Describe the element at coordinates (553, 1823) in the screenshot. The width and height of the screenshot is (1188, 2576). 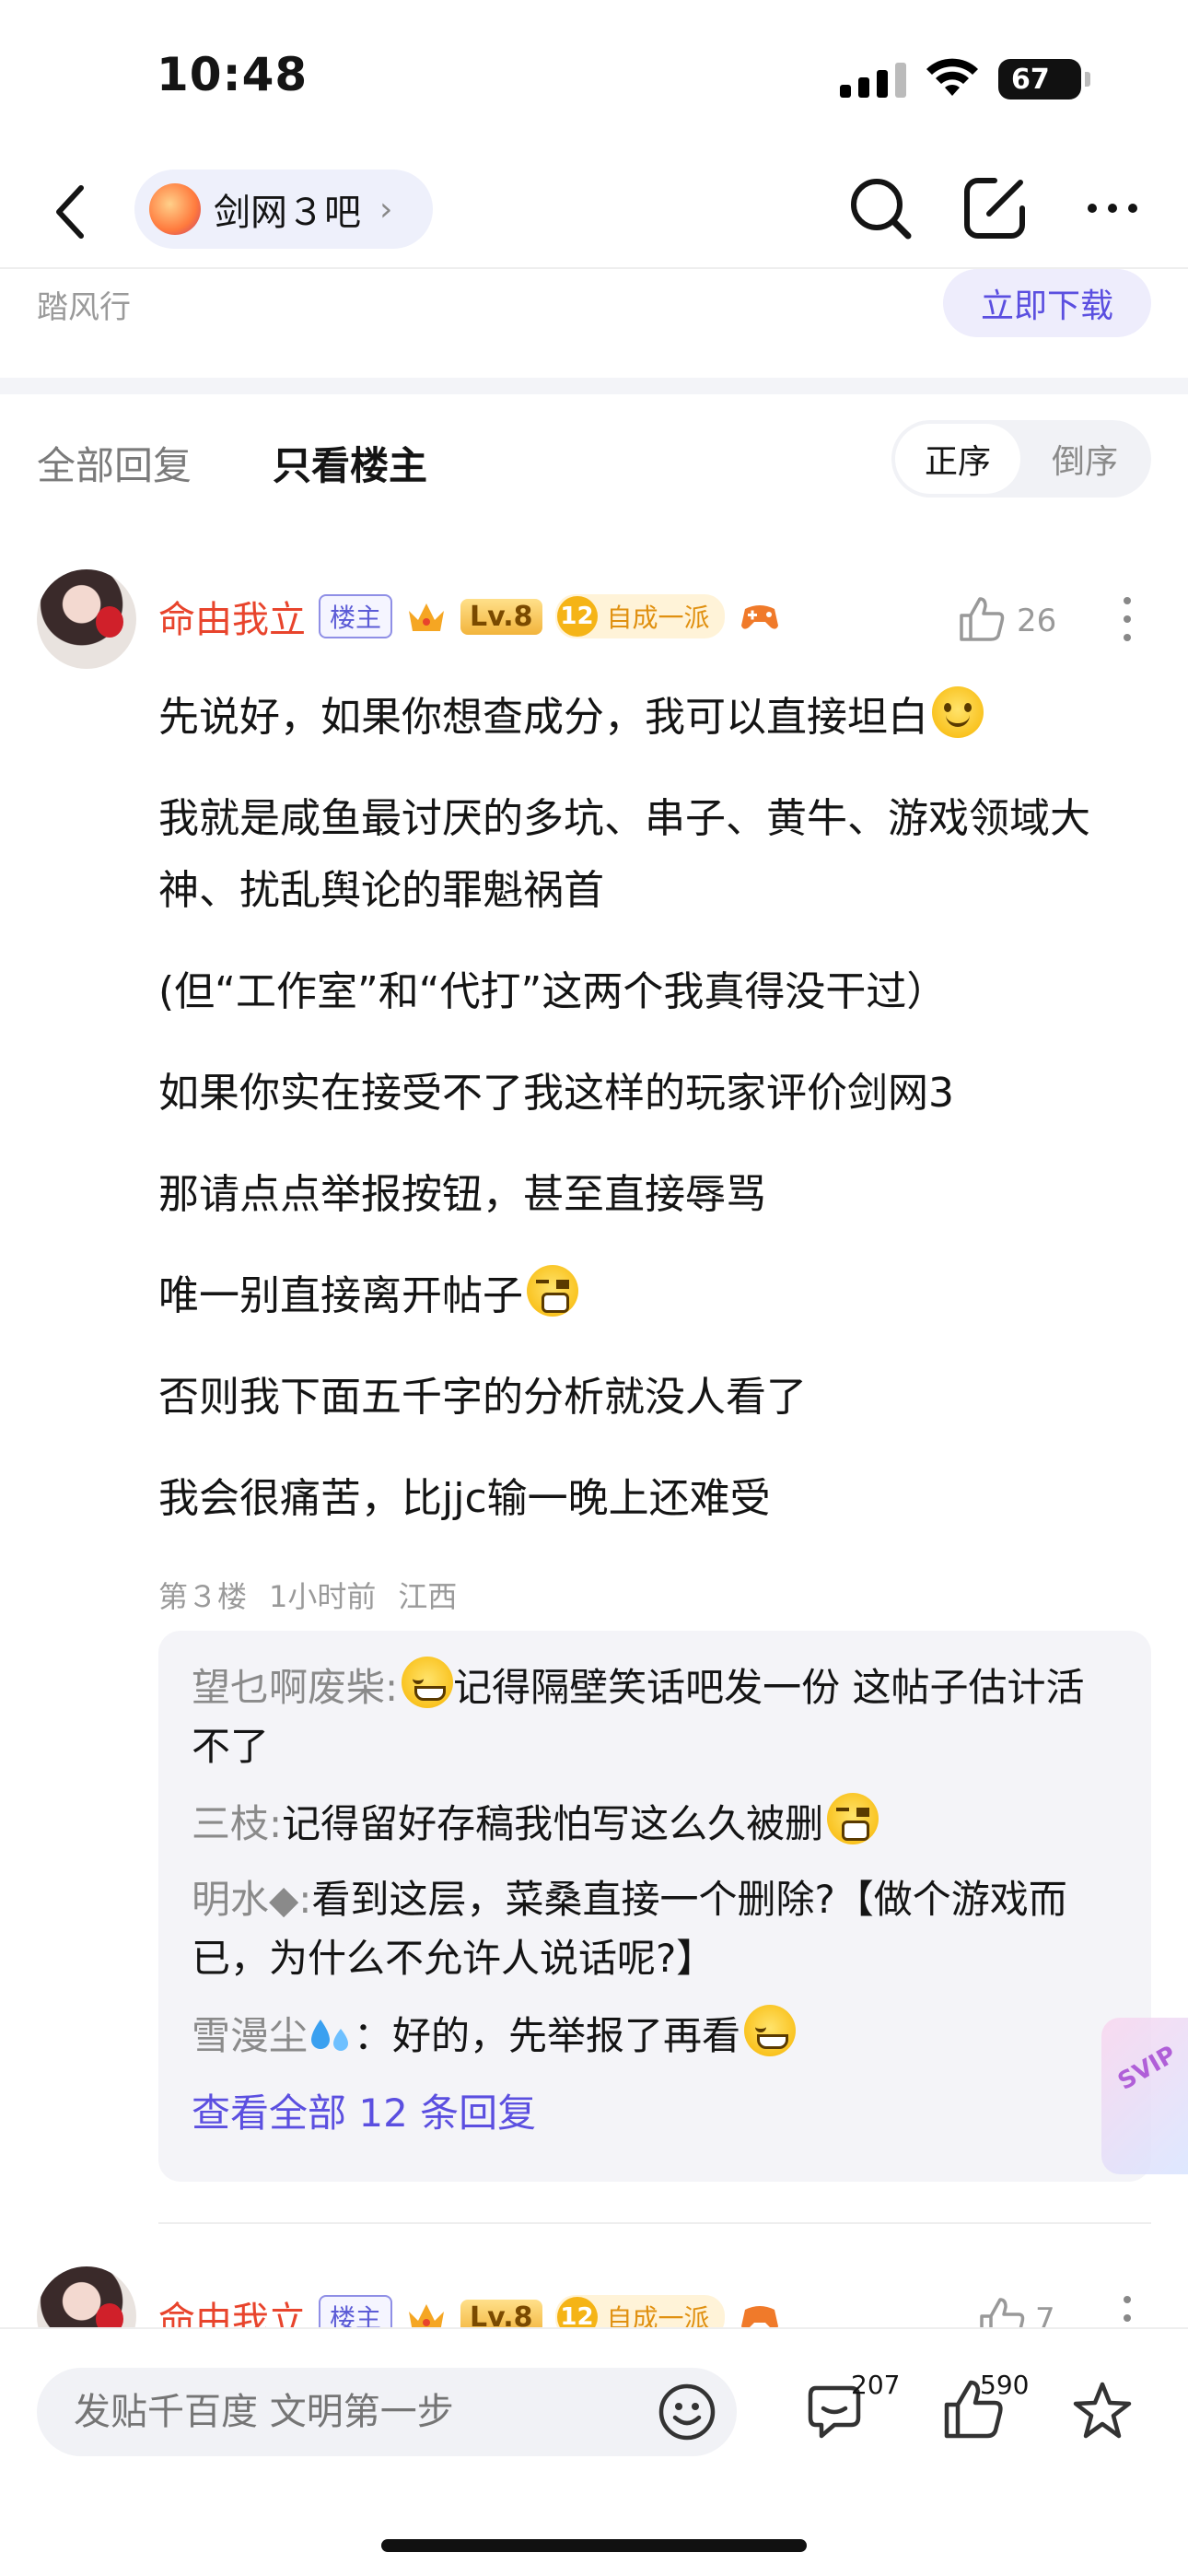
I see `reply-text: 记得留好存稿我怕写这么久被删` at that location.